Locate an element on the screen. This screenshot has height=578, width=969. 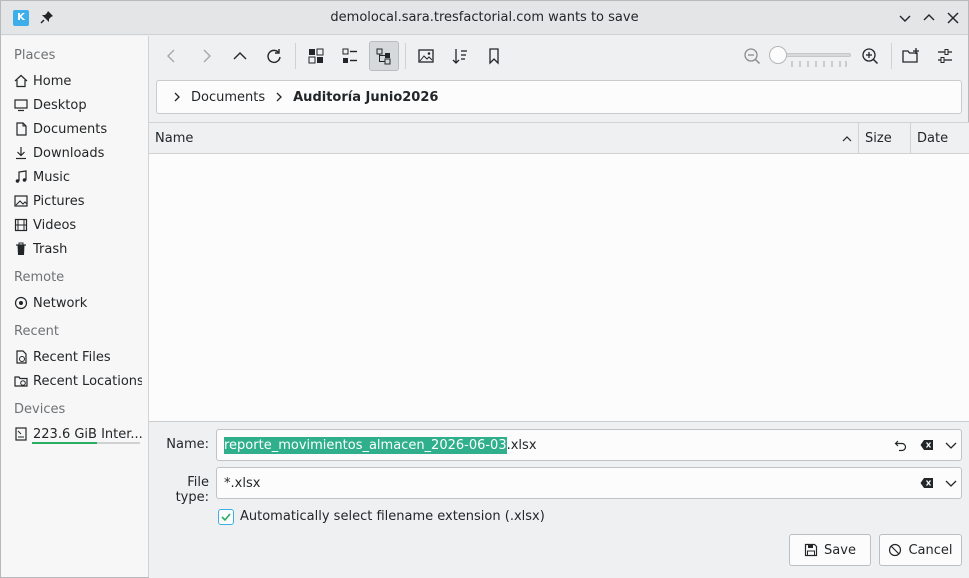
new-folder-icon is located at coordinates (910, 55).